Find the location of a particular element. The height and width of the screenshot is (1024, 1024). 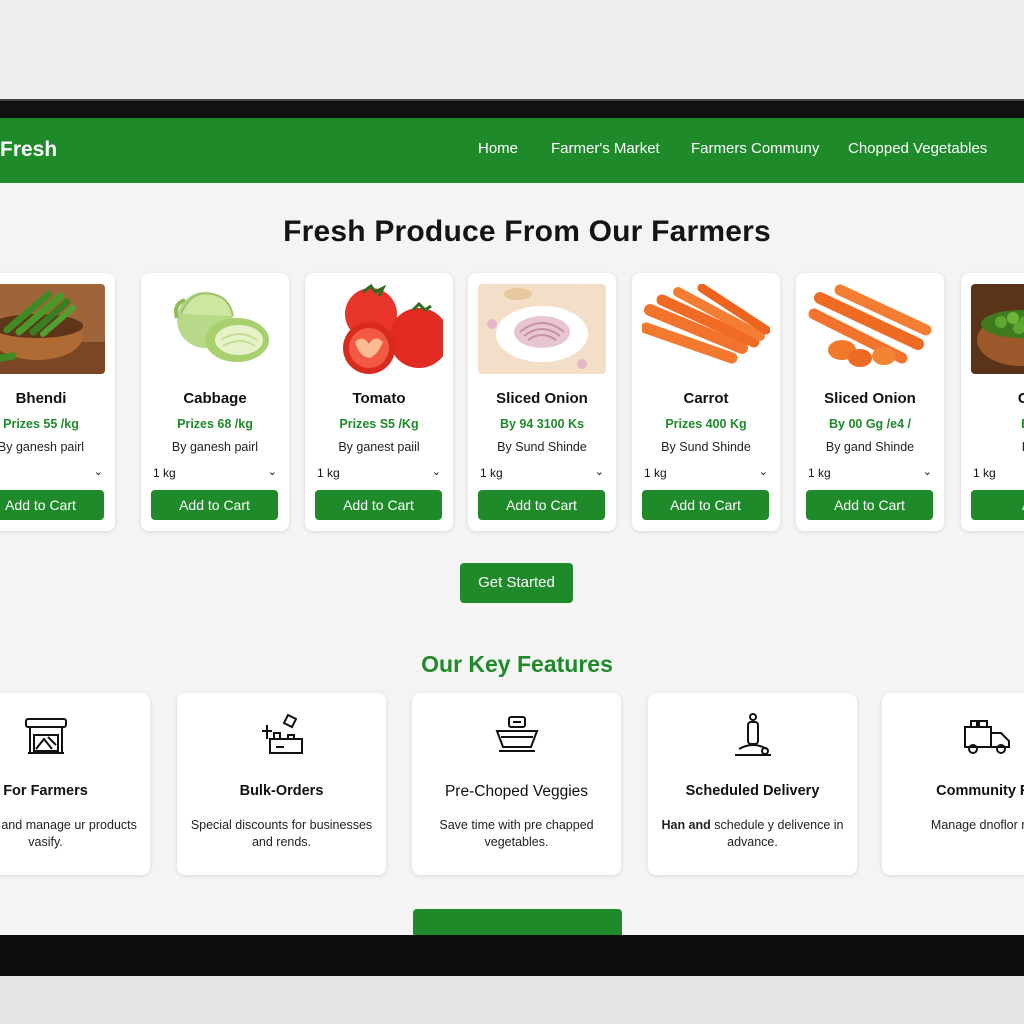

feature-desc: Save time with pre chapped vegetables. is located at coordinates (516, 833).